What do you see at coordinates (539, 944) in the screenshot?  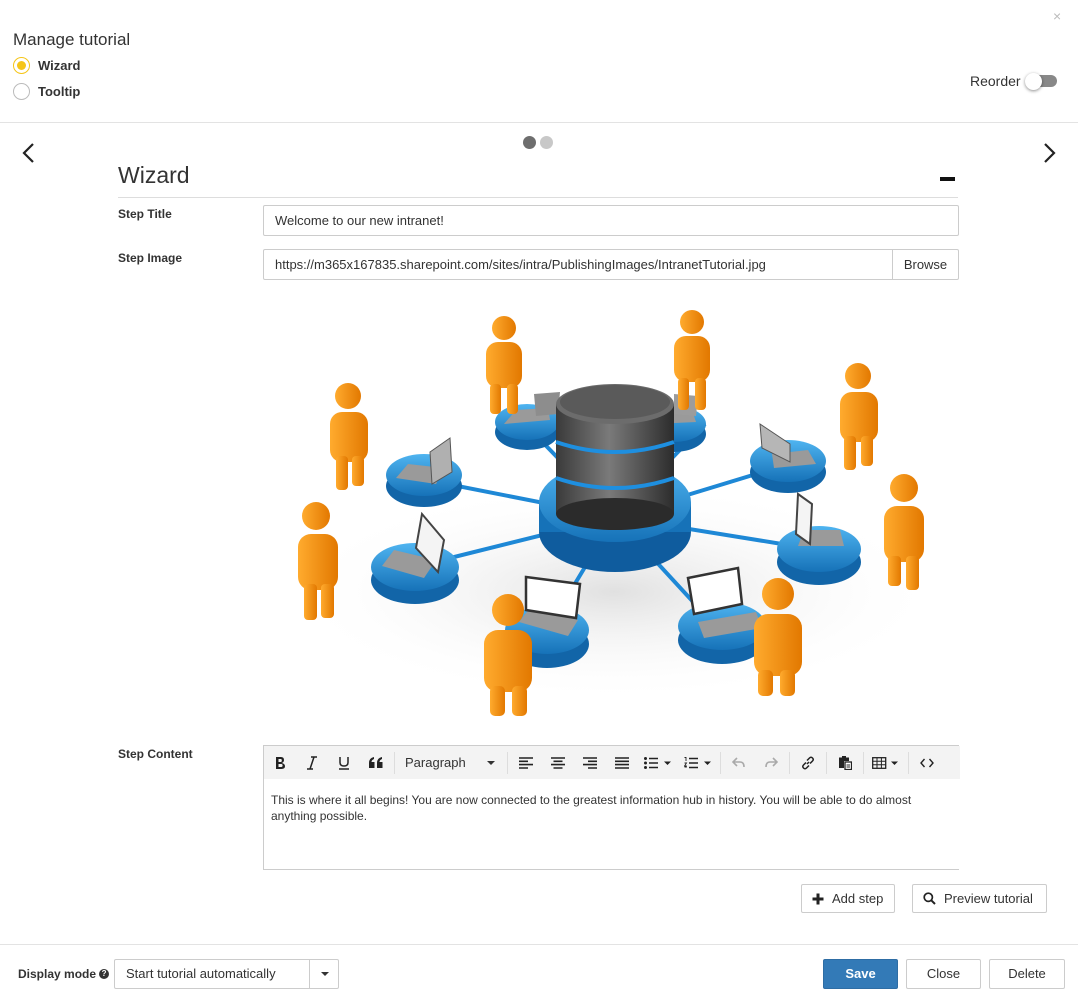 I see `footer-divider` at bounding box center [539, 944].